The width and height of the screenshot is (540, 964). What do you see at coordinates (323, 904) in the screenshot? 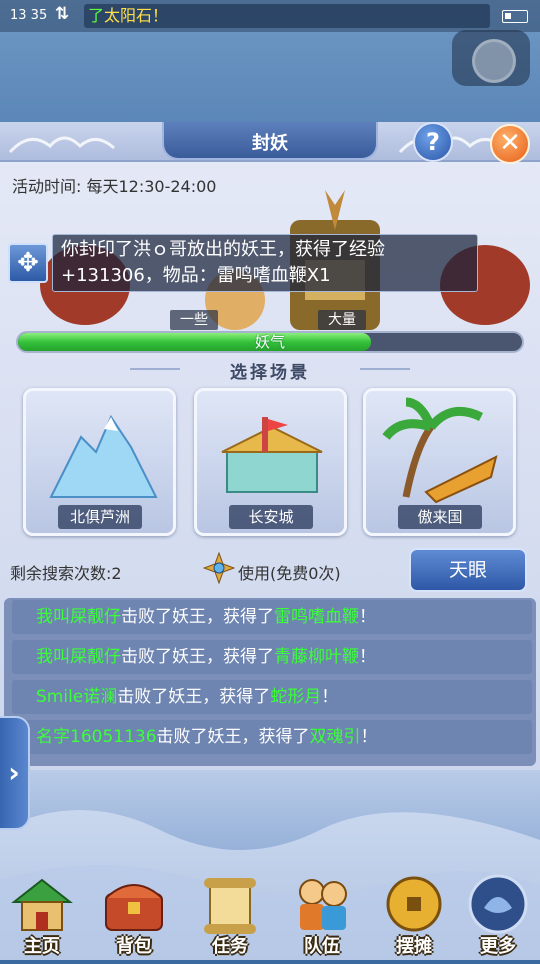
I see `team-icon` at bounding box center [323, 904].